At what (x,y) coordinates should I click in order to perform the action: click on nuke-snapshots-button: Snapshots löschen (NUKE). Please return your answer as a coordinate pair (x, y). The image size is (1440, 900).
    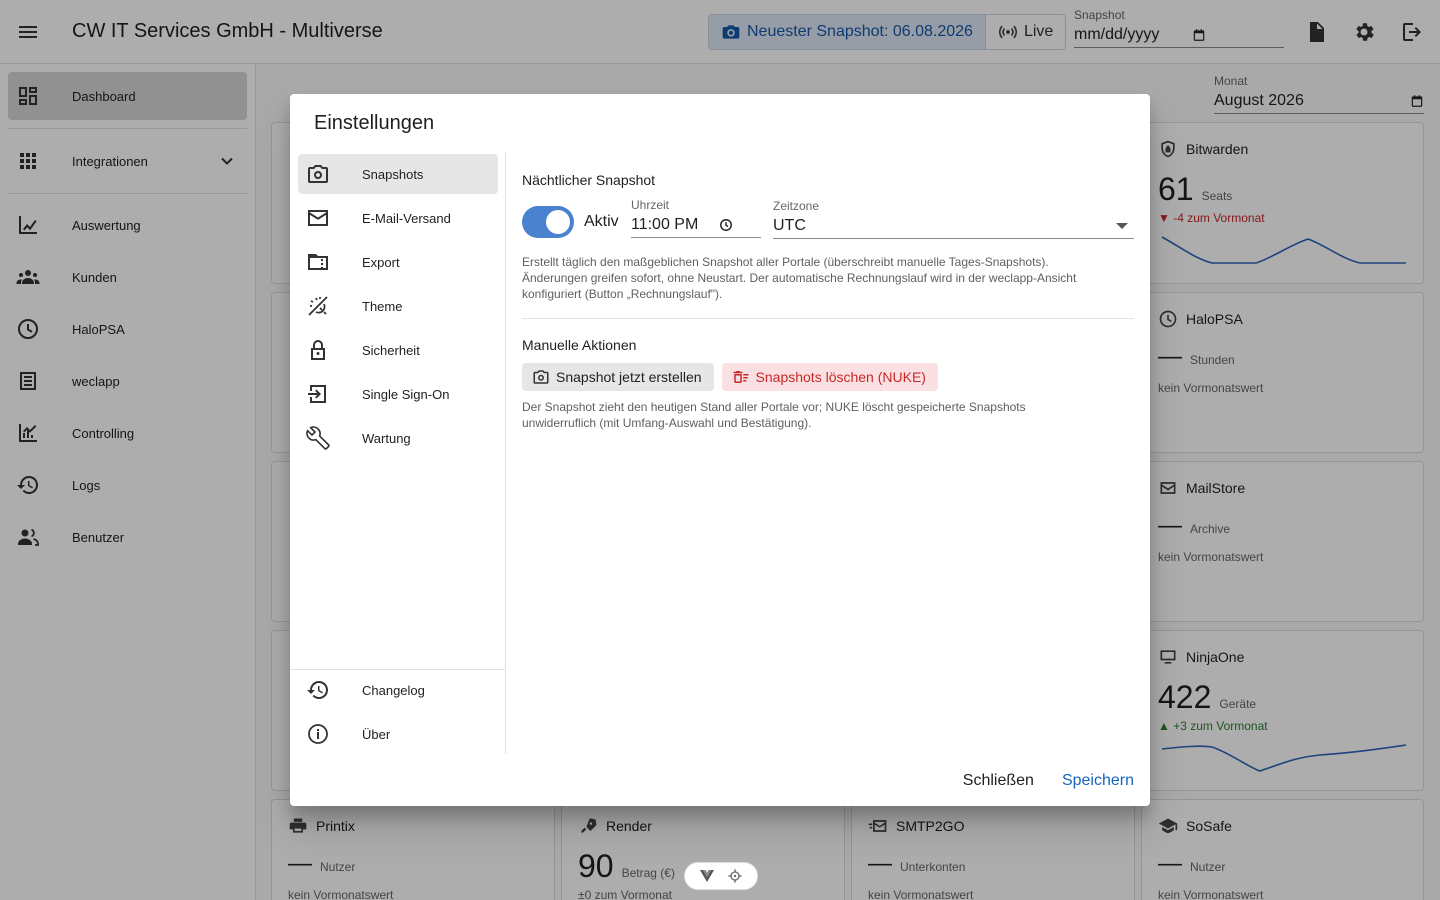
    Looking at the image, I should click on (829, 377).